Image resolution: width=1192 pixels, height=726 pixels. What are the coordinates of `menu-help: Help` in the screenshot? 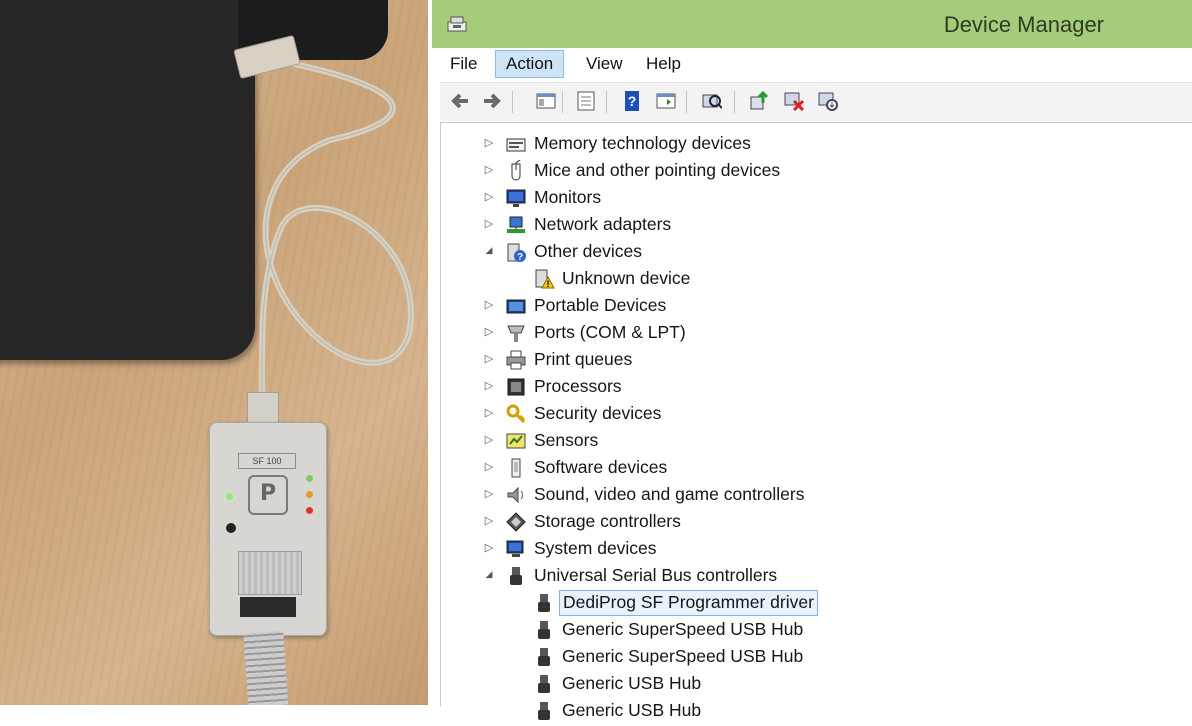 It's located at (663, 64).